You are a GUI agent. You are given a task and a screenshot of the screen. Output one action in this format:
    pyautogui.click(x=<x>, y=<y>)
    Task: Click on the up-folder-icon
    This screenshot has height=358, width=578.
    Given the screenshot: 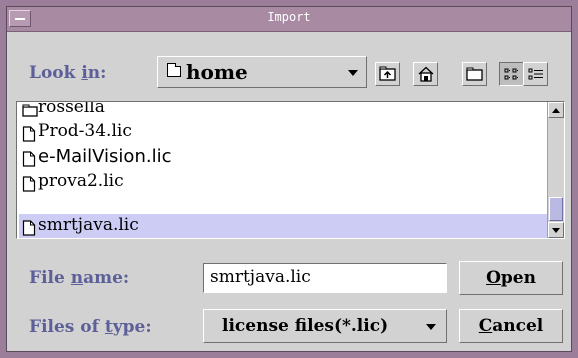 What is the action you would take?
    pyautogui.click(x=387, y=73)
    